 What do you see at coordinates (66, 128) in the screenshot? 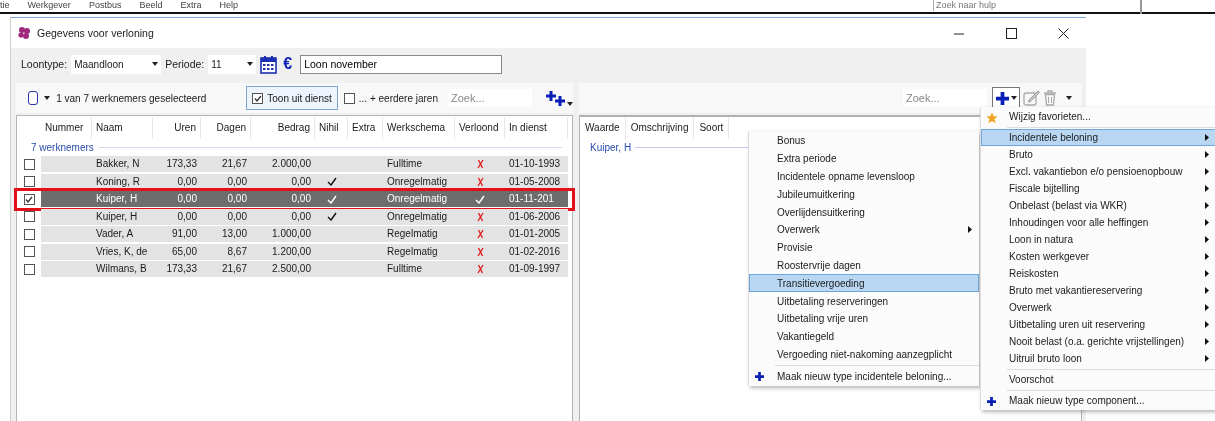
I see `column-header: Nummer` at bounding box center [66, 128].